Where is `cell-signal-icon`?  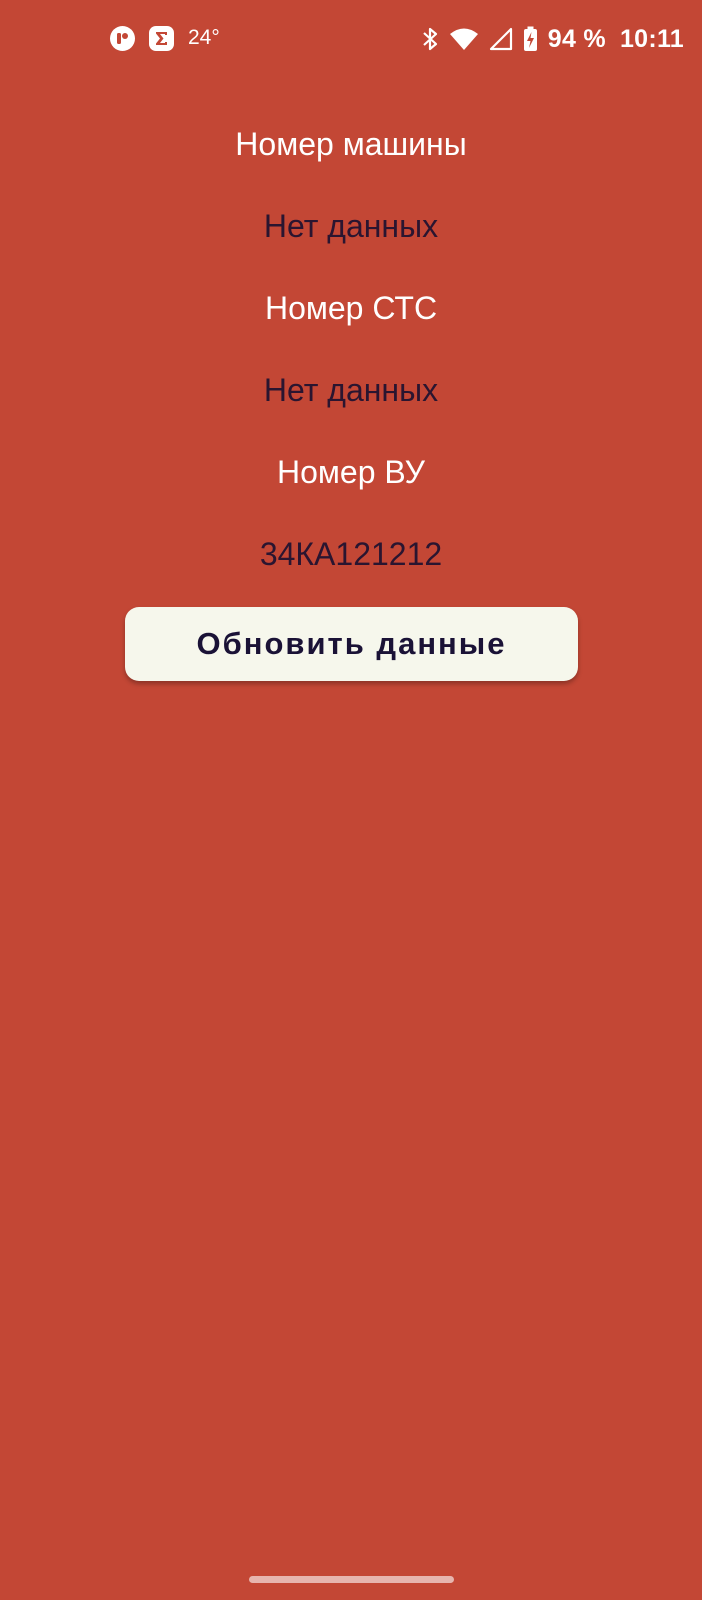
cell-signal-icon is located at coordinates (501, 39).